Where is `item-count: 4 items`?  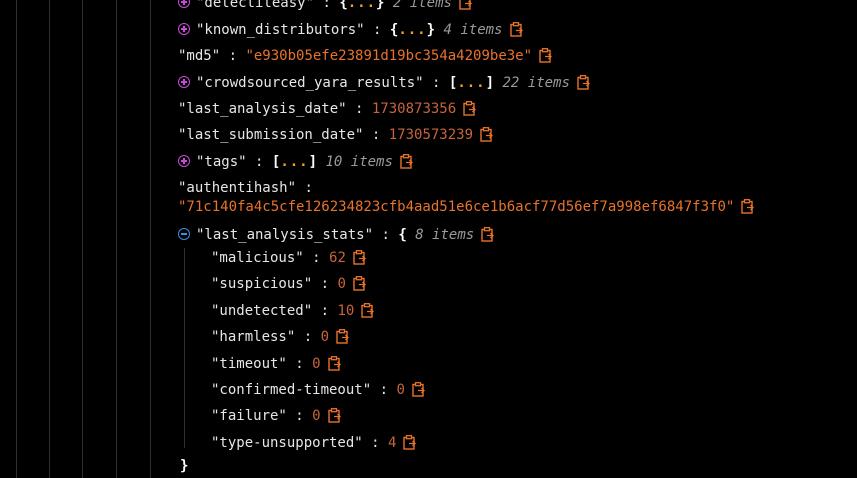 item-count: 4 items is located at coordinates (473, 30).